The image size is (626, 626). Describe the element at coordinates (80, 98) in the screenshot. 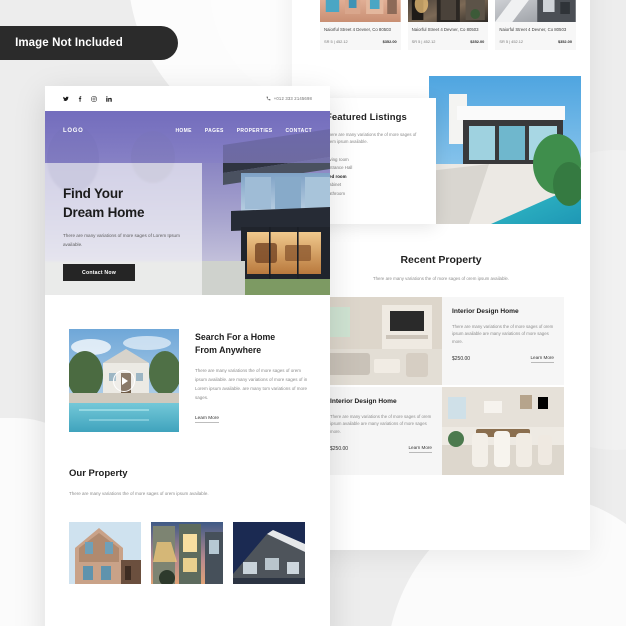

I see `facebook-icon` at that location.